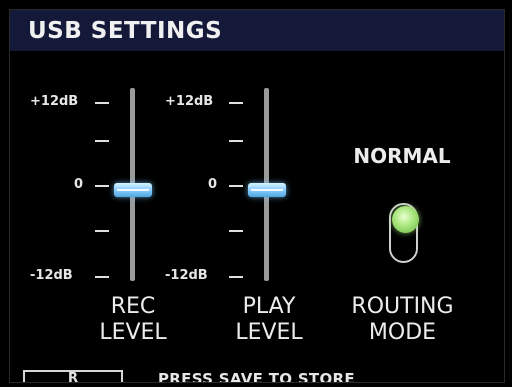 This screenshot has width=512, height=387. What do you see at coordinates (73, 376) in the screenshot?
I see `r-badge: R` at bounding box center [73, 376].